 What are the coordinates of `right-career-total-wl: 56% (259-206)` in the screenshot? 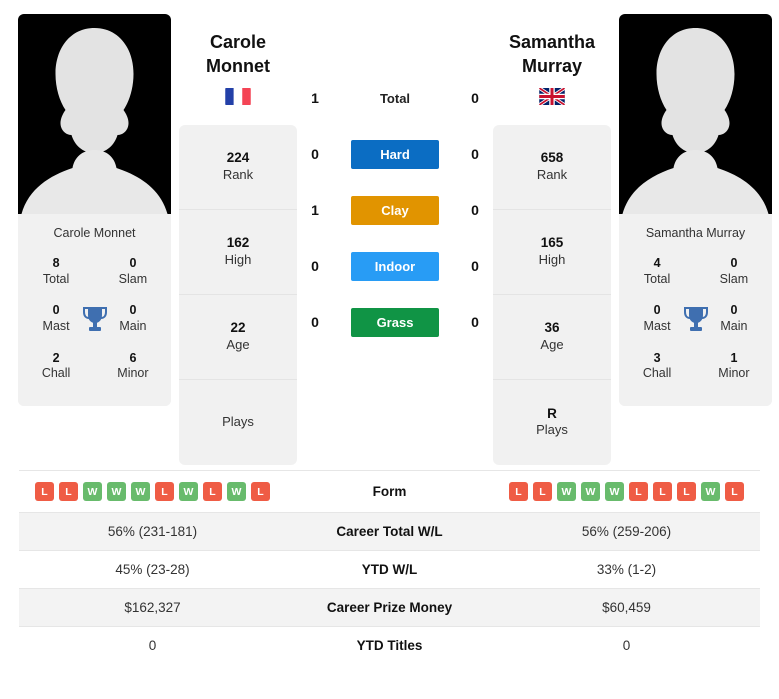 It's located at (626, 531).